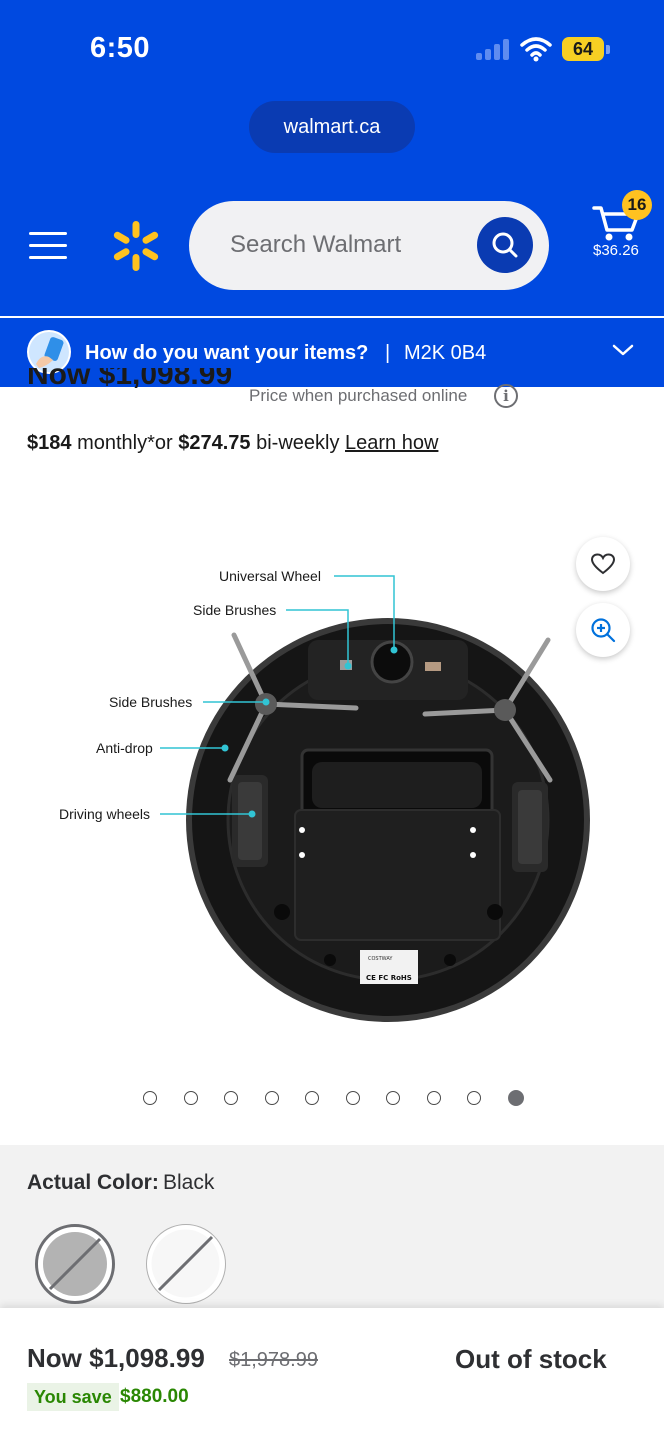 This screenshot has height=1440, width=664. What do you see at coordinates (389, 978) in the screenshot?
I see `label-certifications: CE FC RoHS` at bounding box center [389, 978].